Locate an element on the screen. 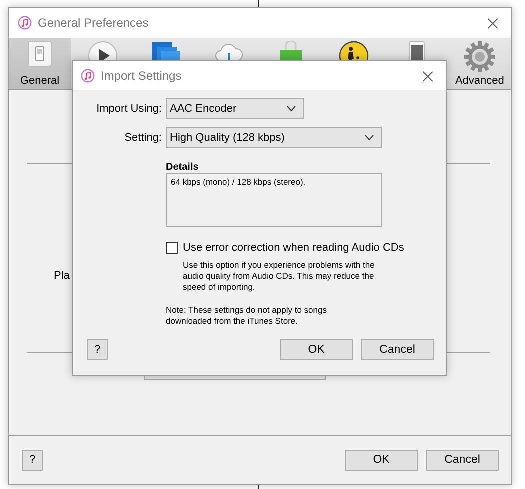 This screenshot has width=525, height=489. note-text: Note: These settings do not apply to songs downloaded from the iTunes Store. is located at coordinates (247, 316).